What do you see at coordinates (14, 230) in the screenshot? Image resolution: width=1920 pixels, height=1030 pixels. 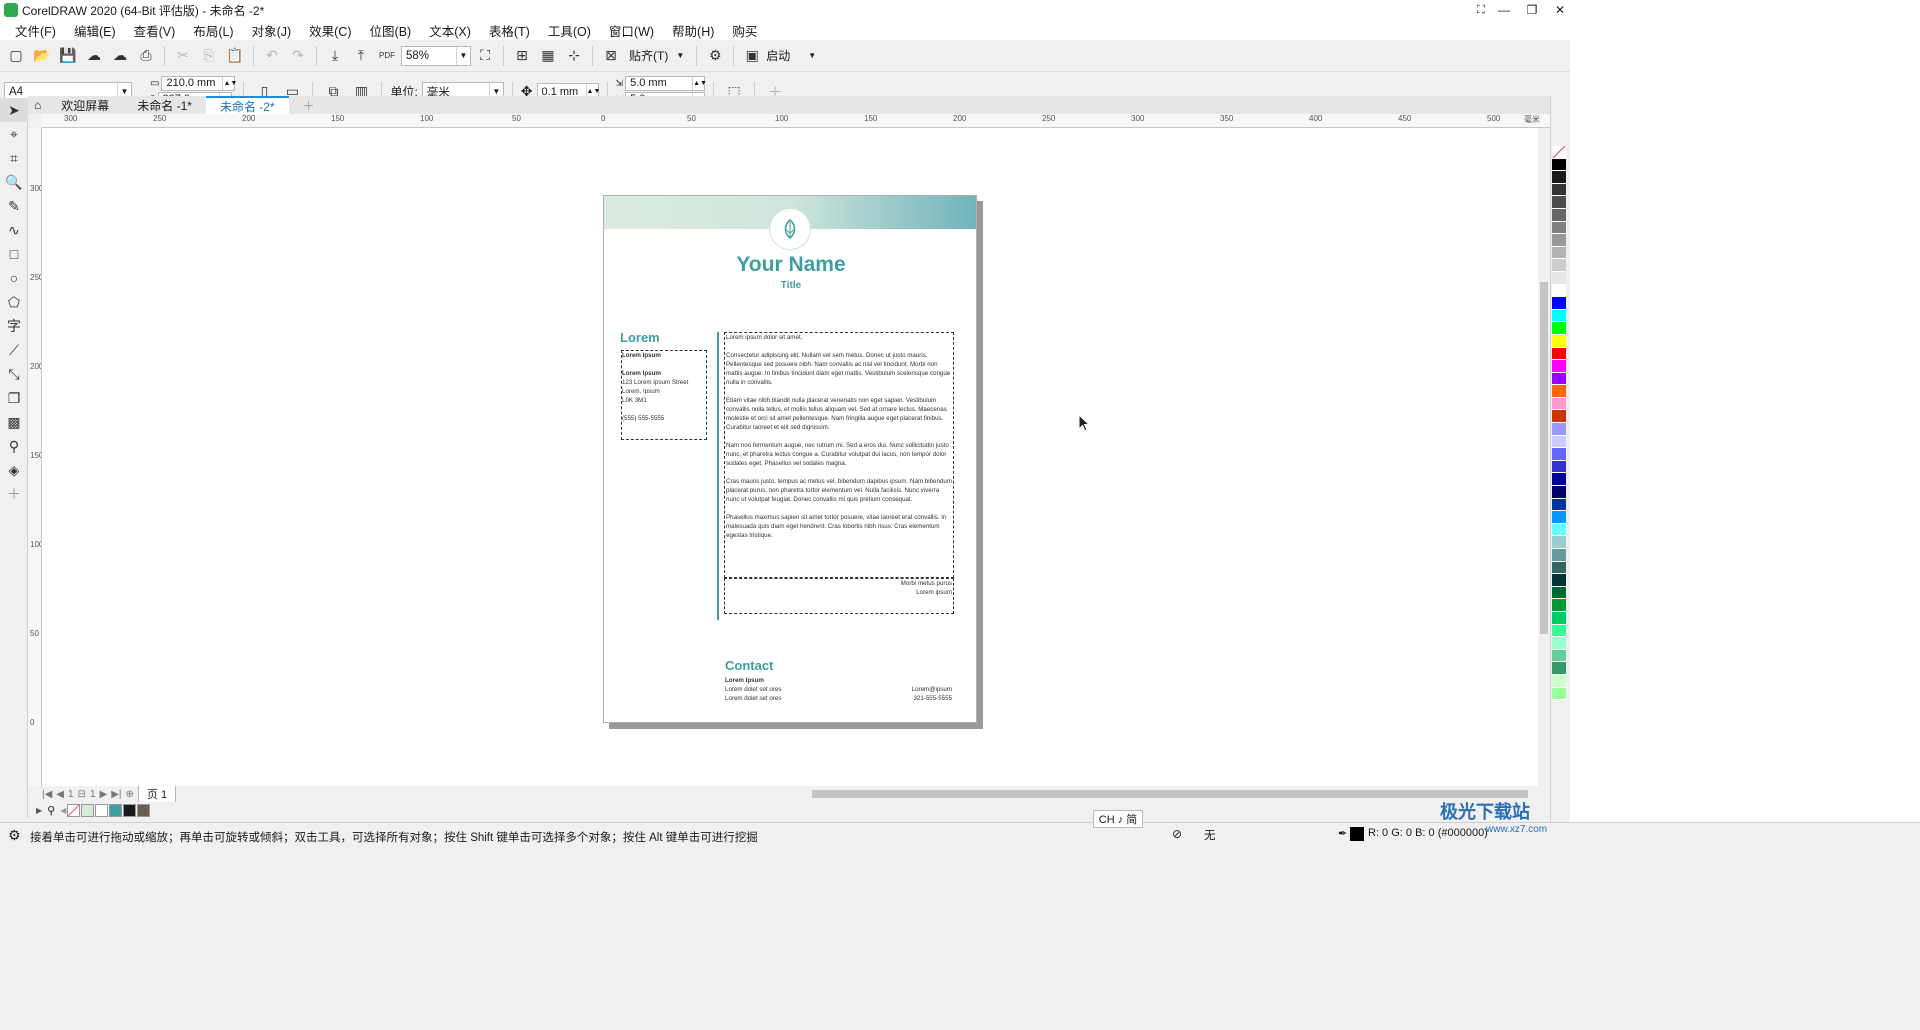 I see `artistic-media-icon: ∿` at bounding box center [14, 230].